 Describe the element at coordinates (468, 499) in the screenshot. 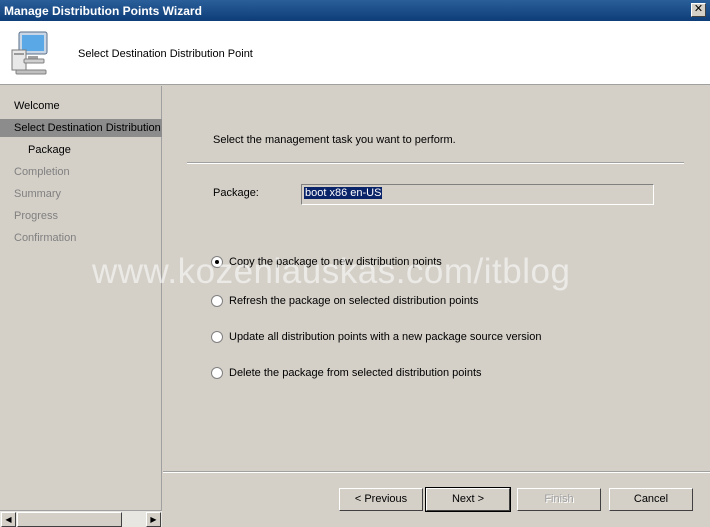

I see `next-button: Next >` at that location.